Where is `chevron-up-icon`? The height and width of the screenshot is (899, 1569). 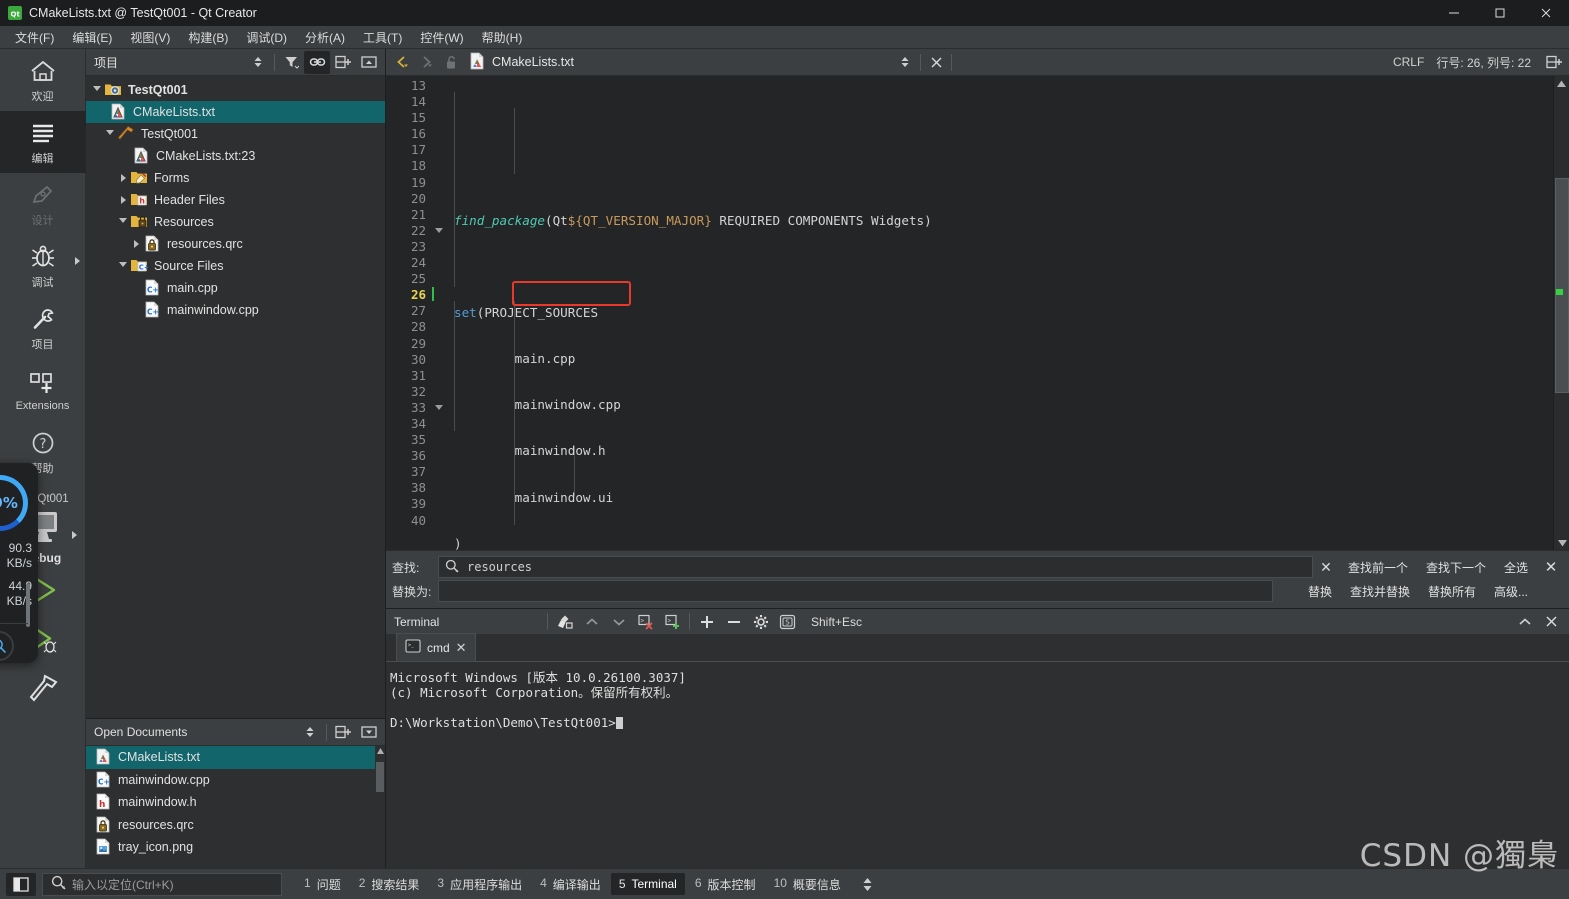 chevron-up-icon is located at coordinates (591, 621).